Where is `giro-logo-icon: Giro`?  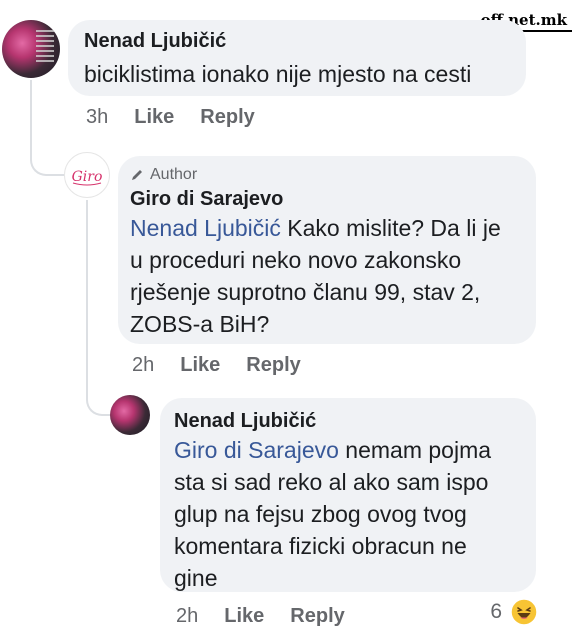 giro-logo-icon: Giro is located at coordinates (87, 177).